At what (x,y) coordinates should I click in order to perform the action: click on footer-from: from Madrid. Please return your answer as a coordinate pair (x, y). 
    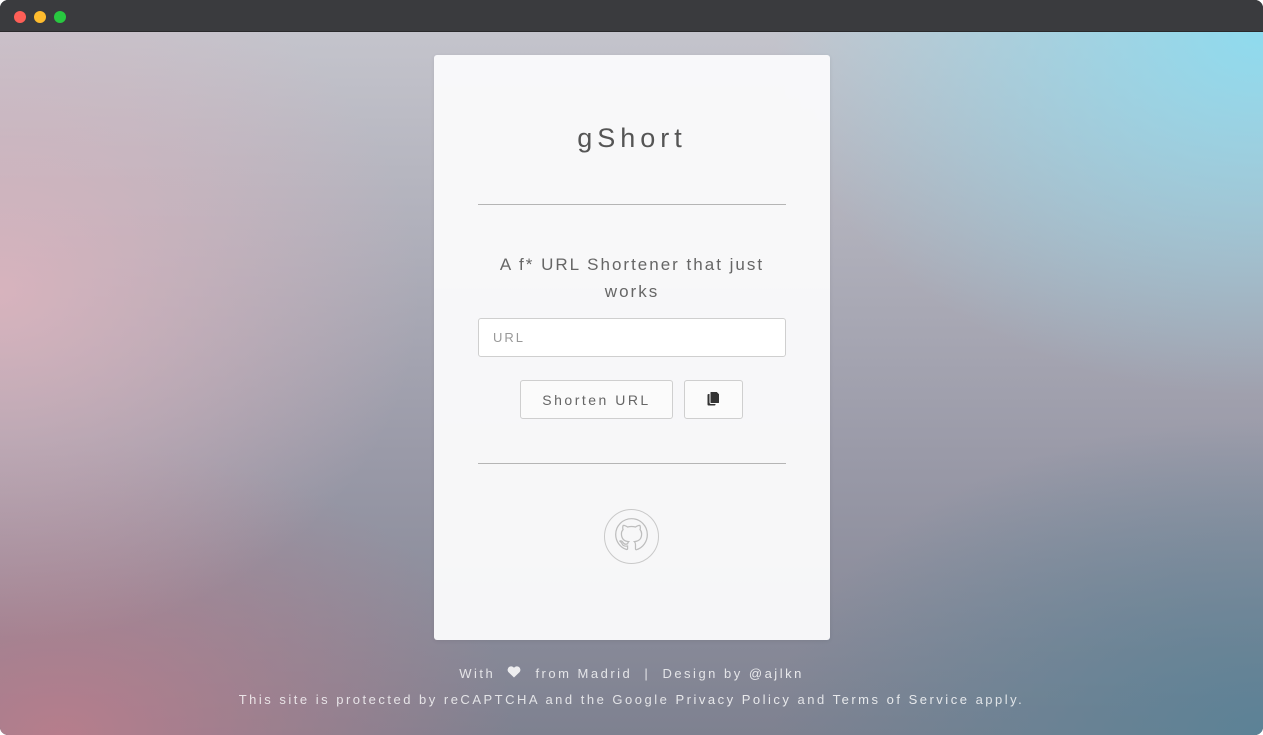
    Looking at the image, I should click on (584, 673).